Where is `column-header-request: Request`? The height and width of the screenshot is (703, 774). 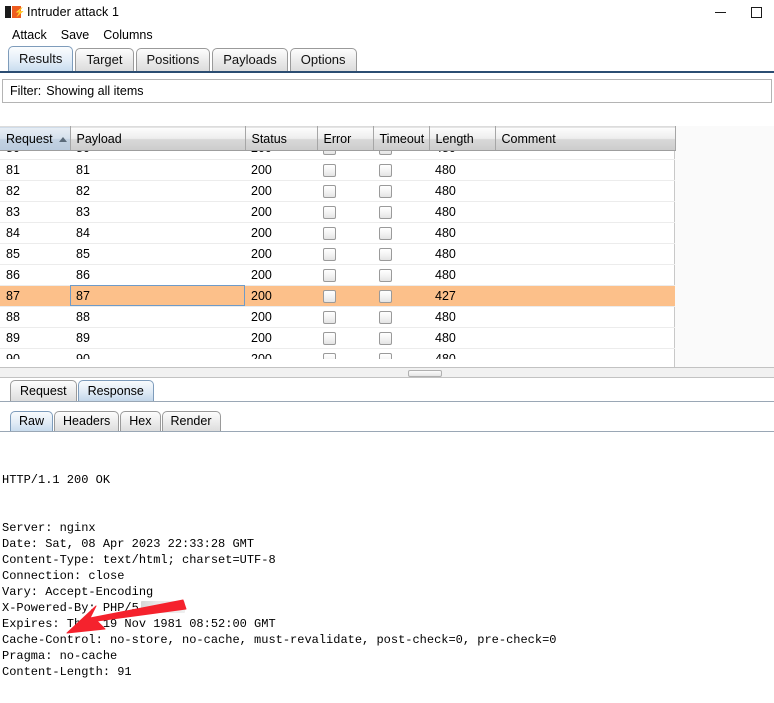
column-header-request: Request is located at coordinates (35, 138).